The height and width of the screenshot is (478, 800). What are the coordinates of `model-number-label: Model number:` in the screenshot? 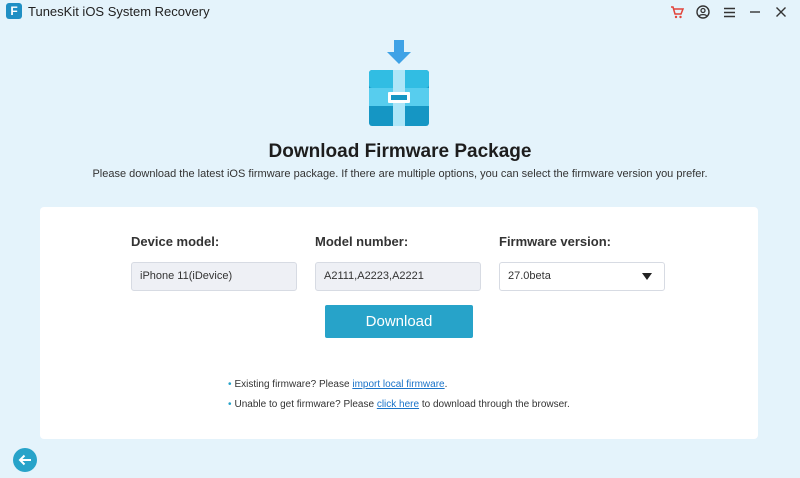 It's located at (362, 241).